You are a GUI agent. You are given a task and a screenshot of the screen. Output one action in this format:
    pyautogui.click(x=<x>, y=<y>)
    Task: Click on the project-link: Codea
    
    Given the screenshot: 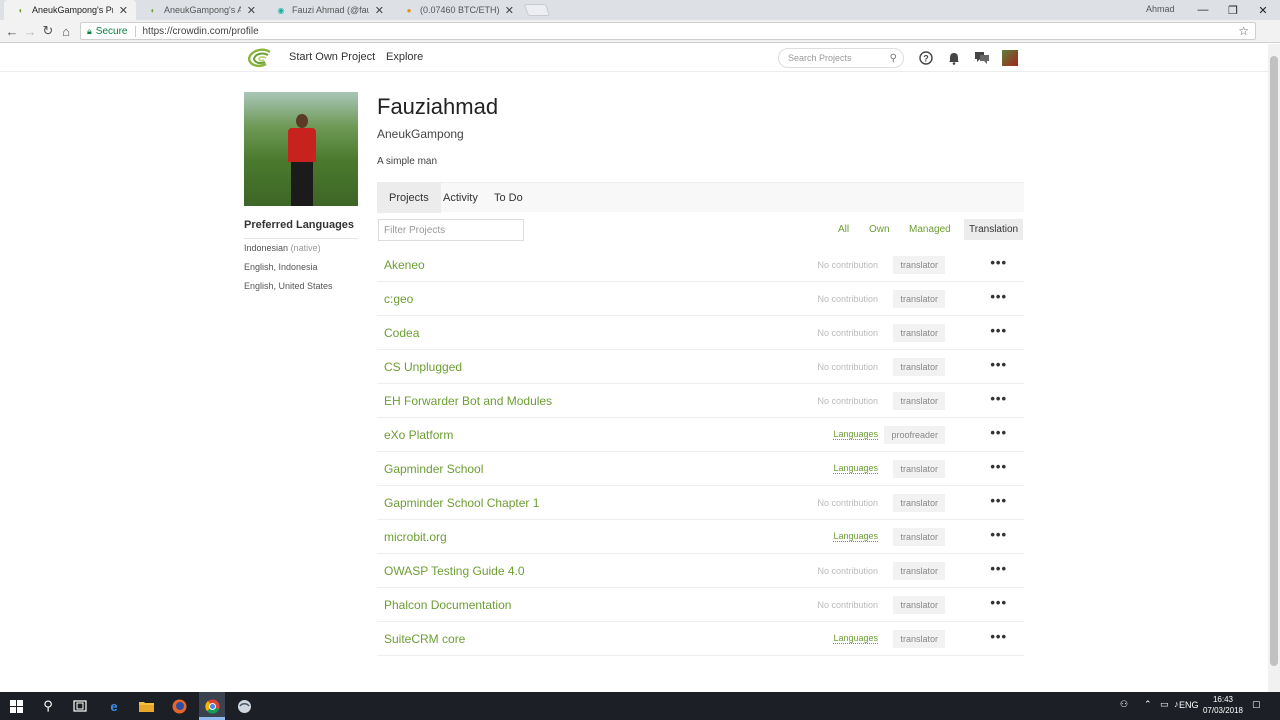 What is the action you would take?
    pyautogui.click(x=401, y=333)
    